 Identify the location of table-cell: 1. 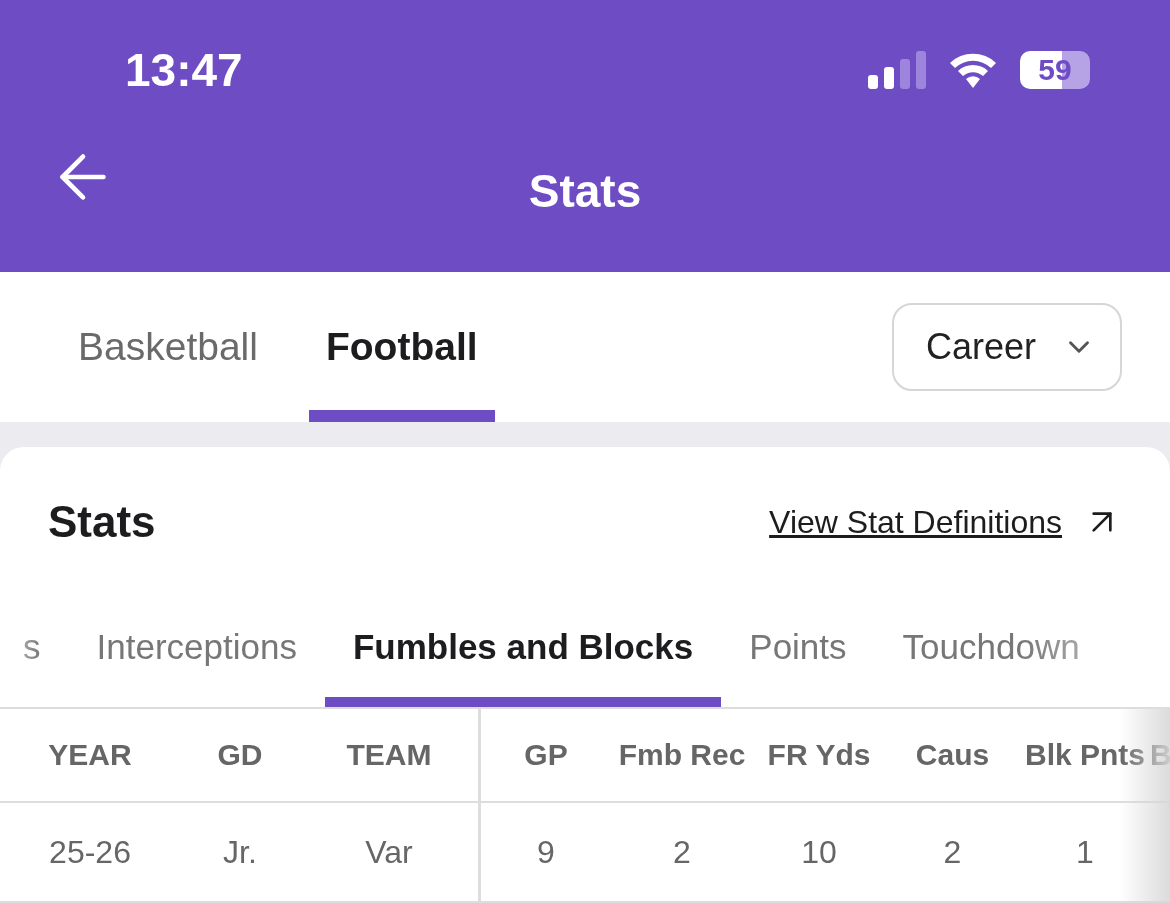
(1085, 853).